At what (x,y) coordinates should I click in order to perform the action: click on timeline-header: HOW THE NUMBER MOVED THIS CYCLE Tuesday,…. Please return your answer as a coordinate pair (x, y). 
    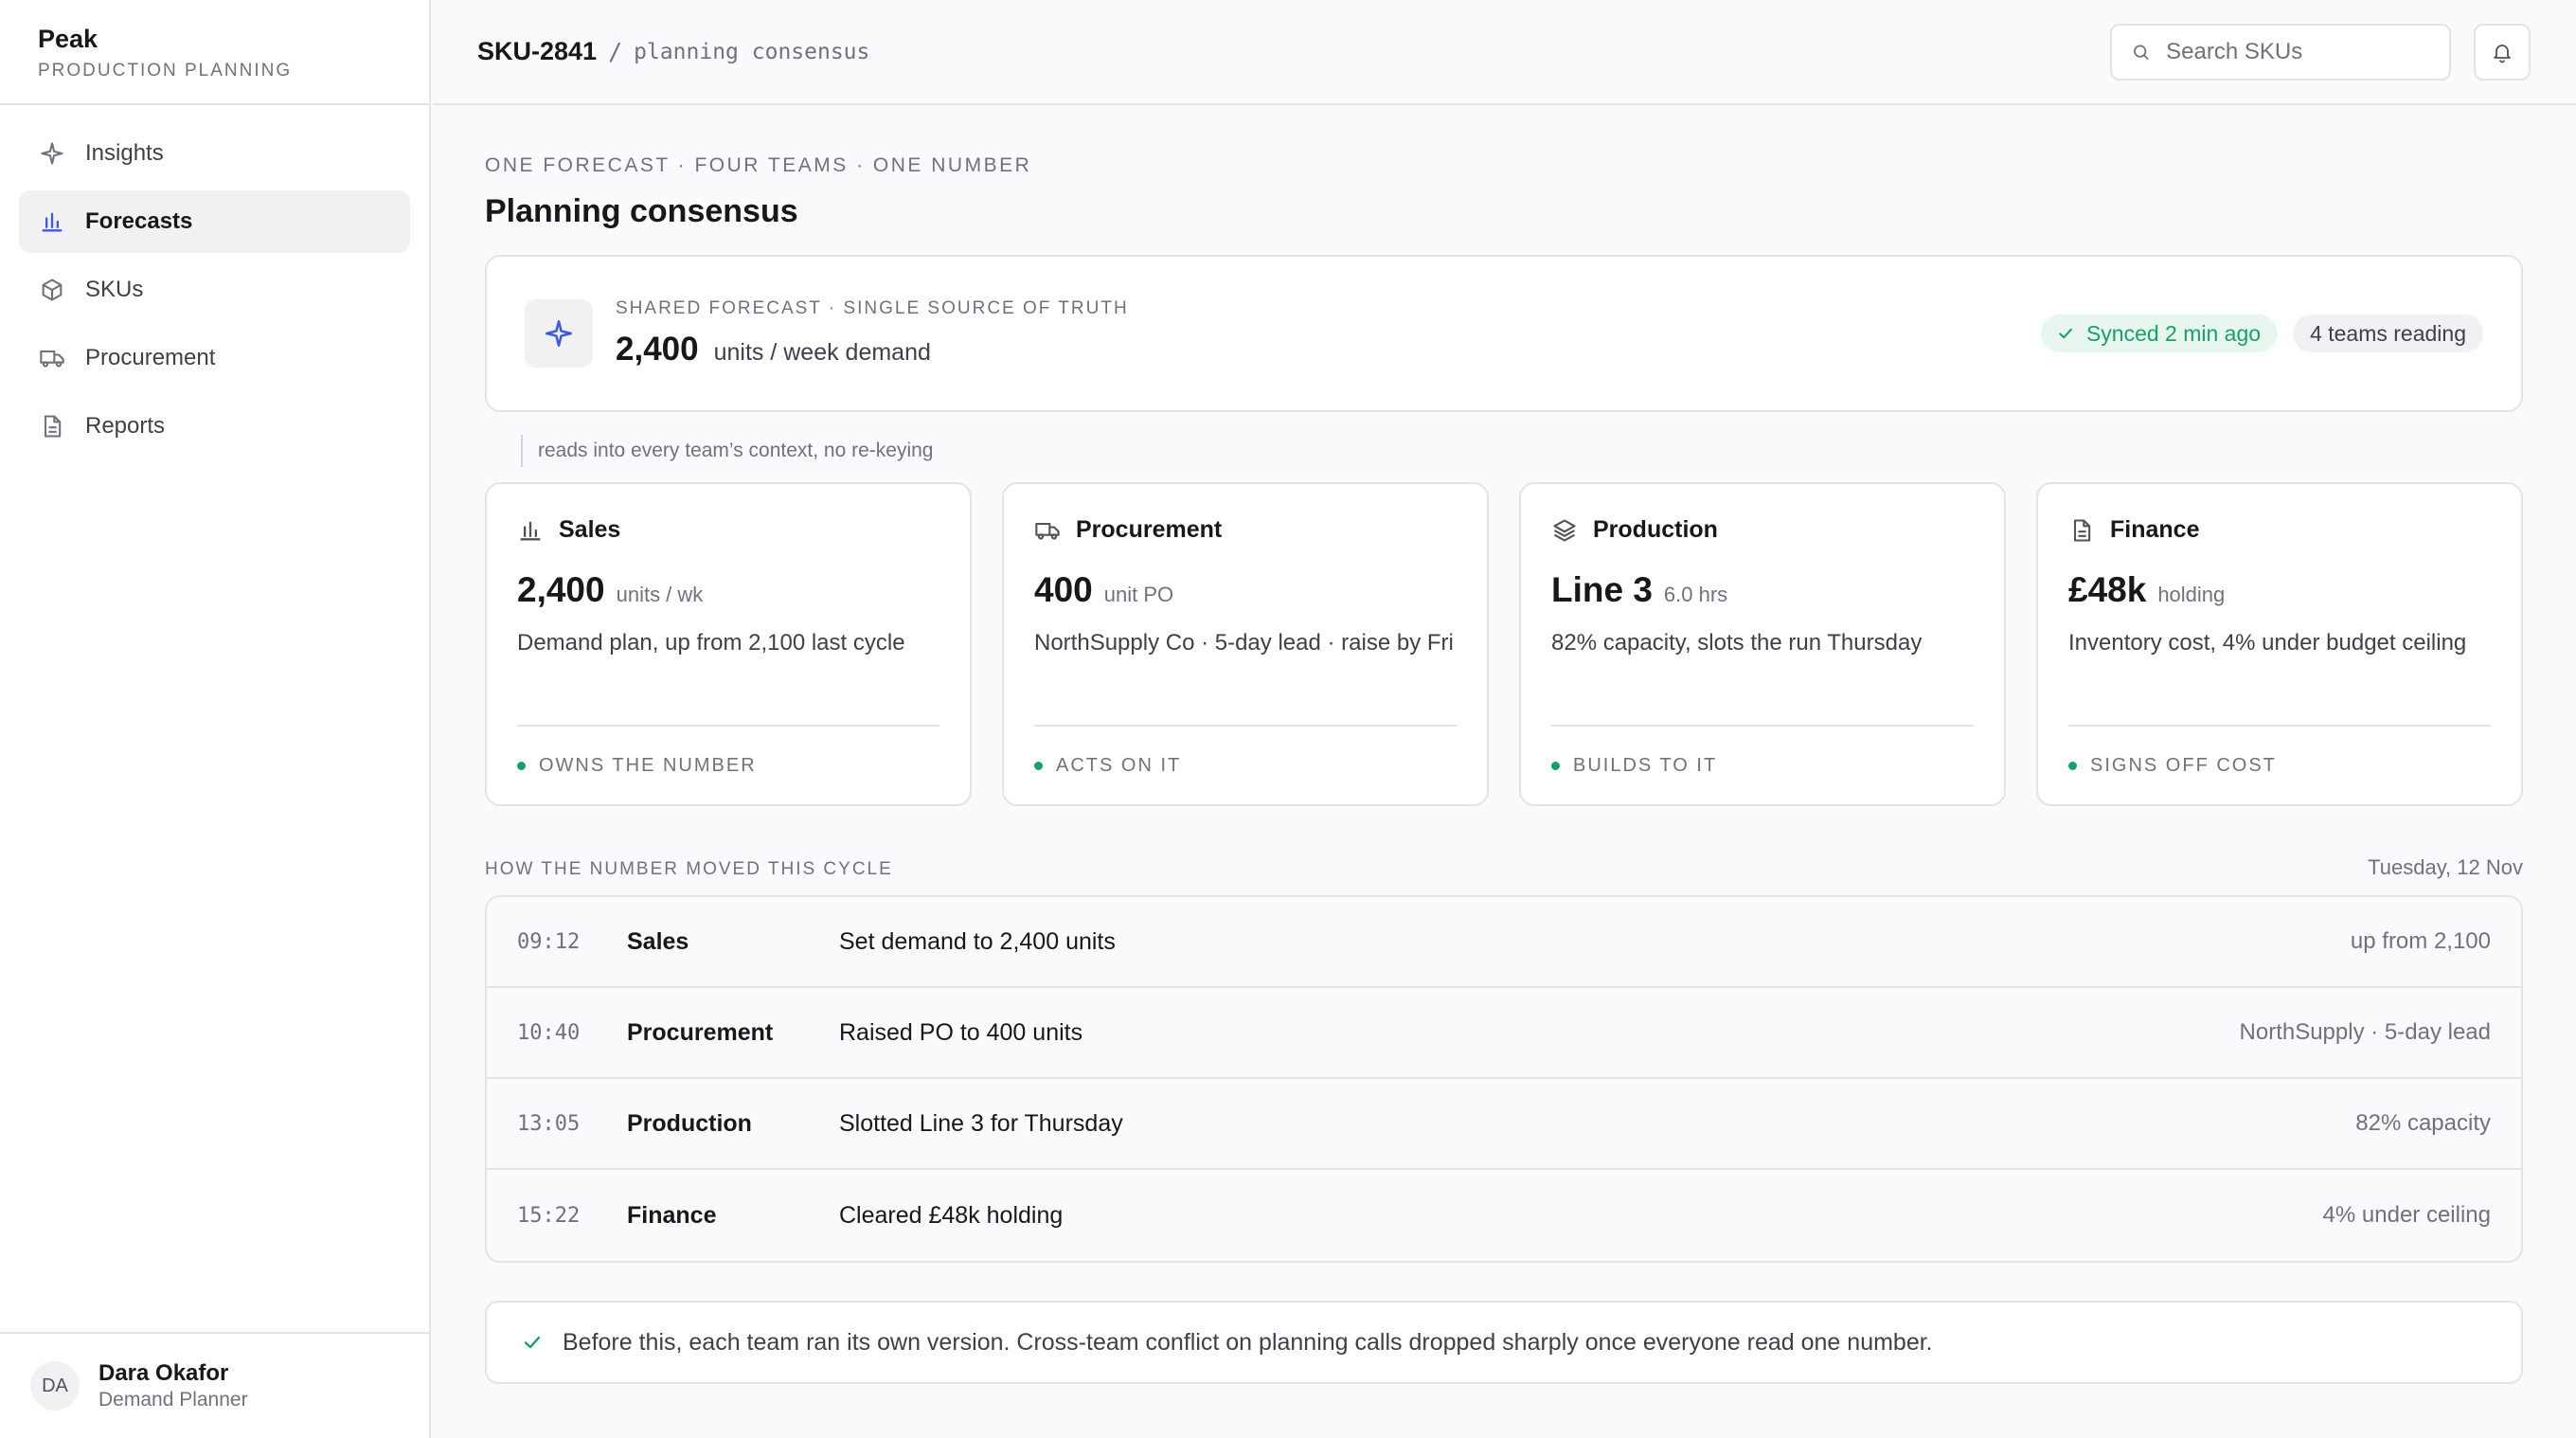
    Looking at the image, I should click on (1504, 868).